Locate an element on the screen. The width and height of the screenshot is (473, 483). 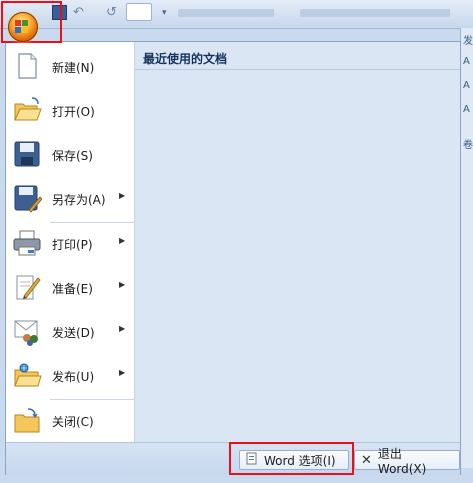
publish-icon is located at coordinates (28, 375).